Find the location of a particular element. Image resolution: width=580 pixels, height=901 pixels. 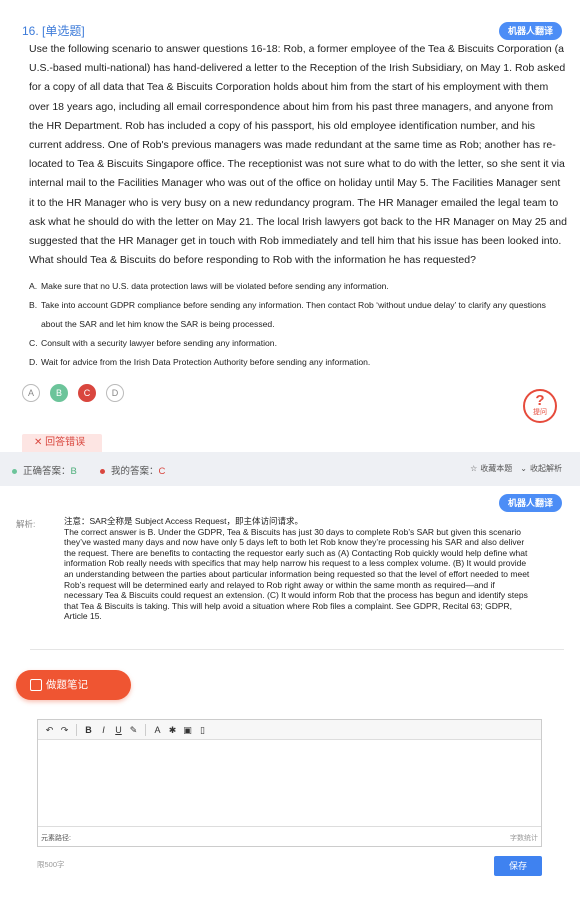

favorite-label: 收藏本题 is located at coordinates (496, 468).